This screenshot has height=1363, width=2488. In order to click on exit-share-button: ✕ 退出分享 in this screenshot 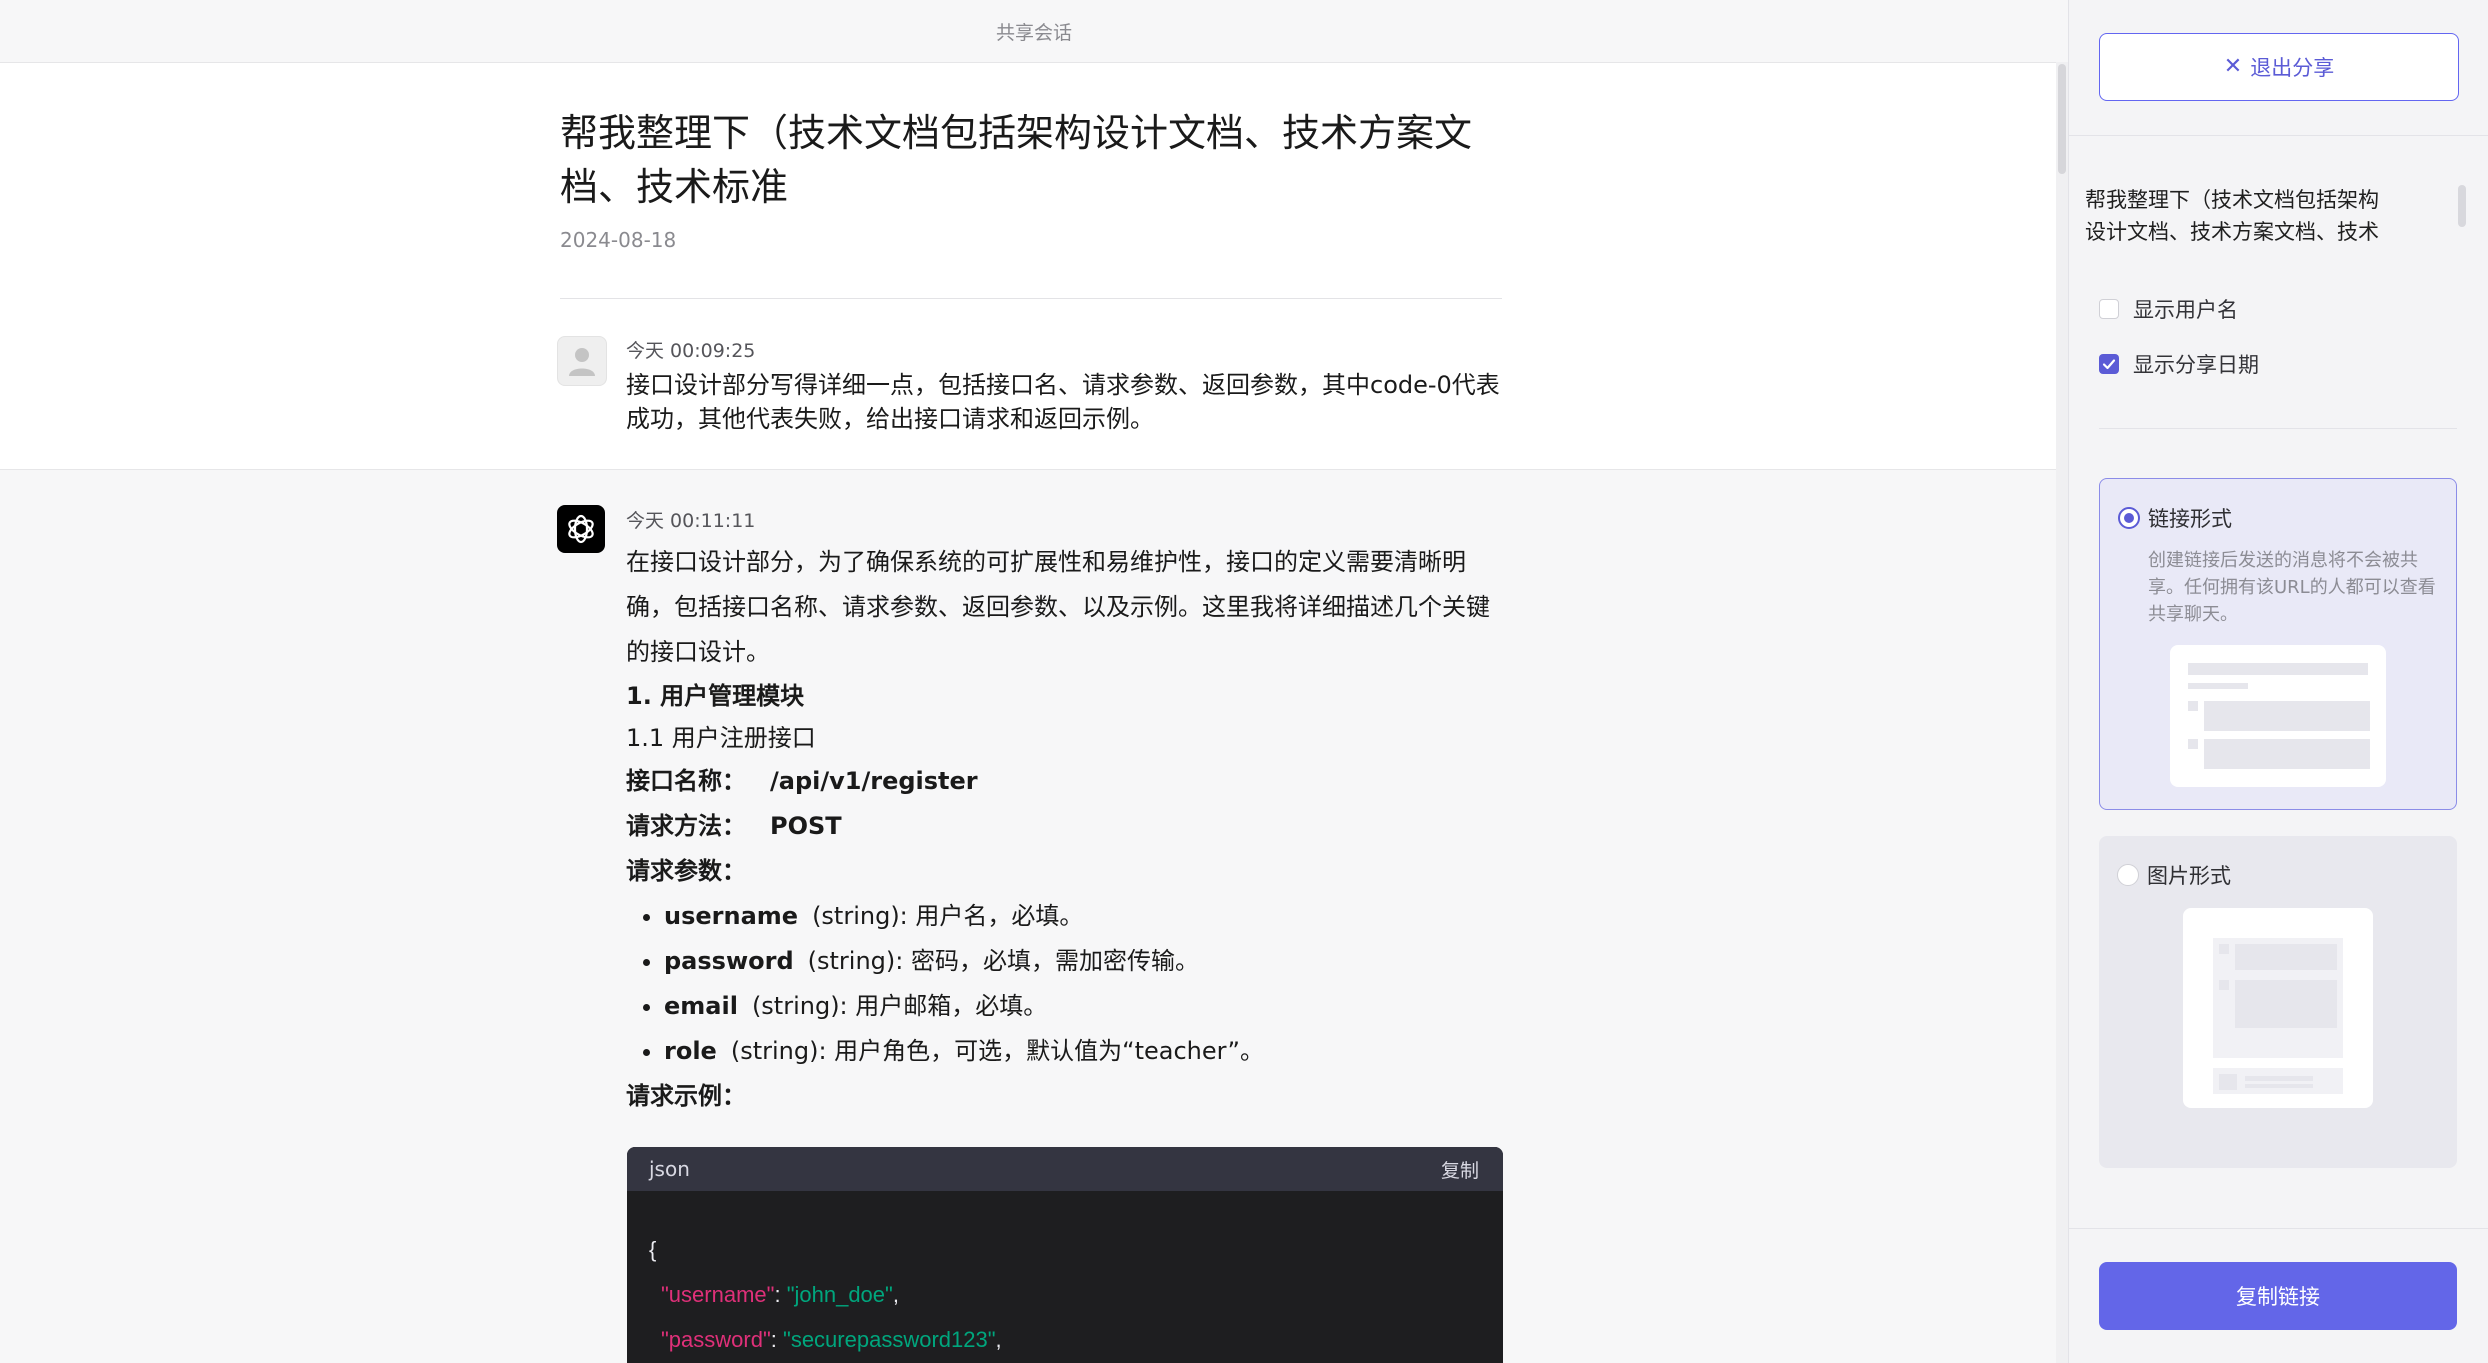, I will do `click(2279, 67)`.